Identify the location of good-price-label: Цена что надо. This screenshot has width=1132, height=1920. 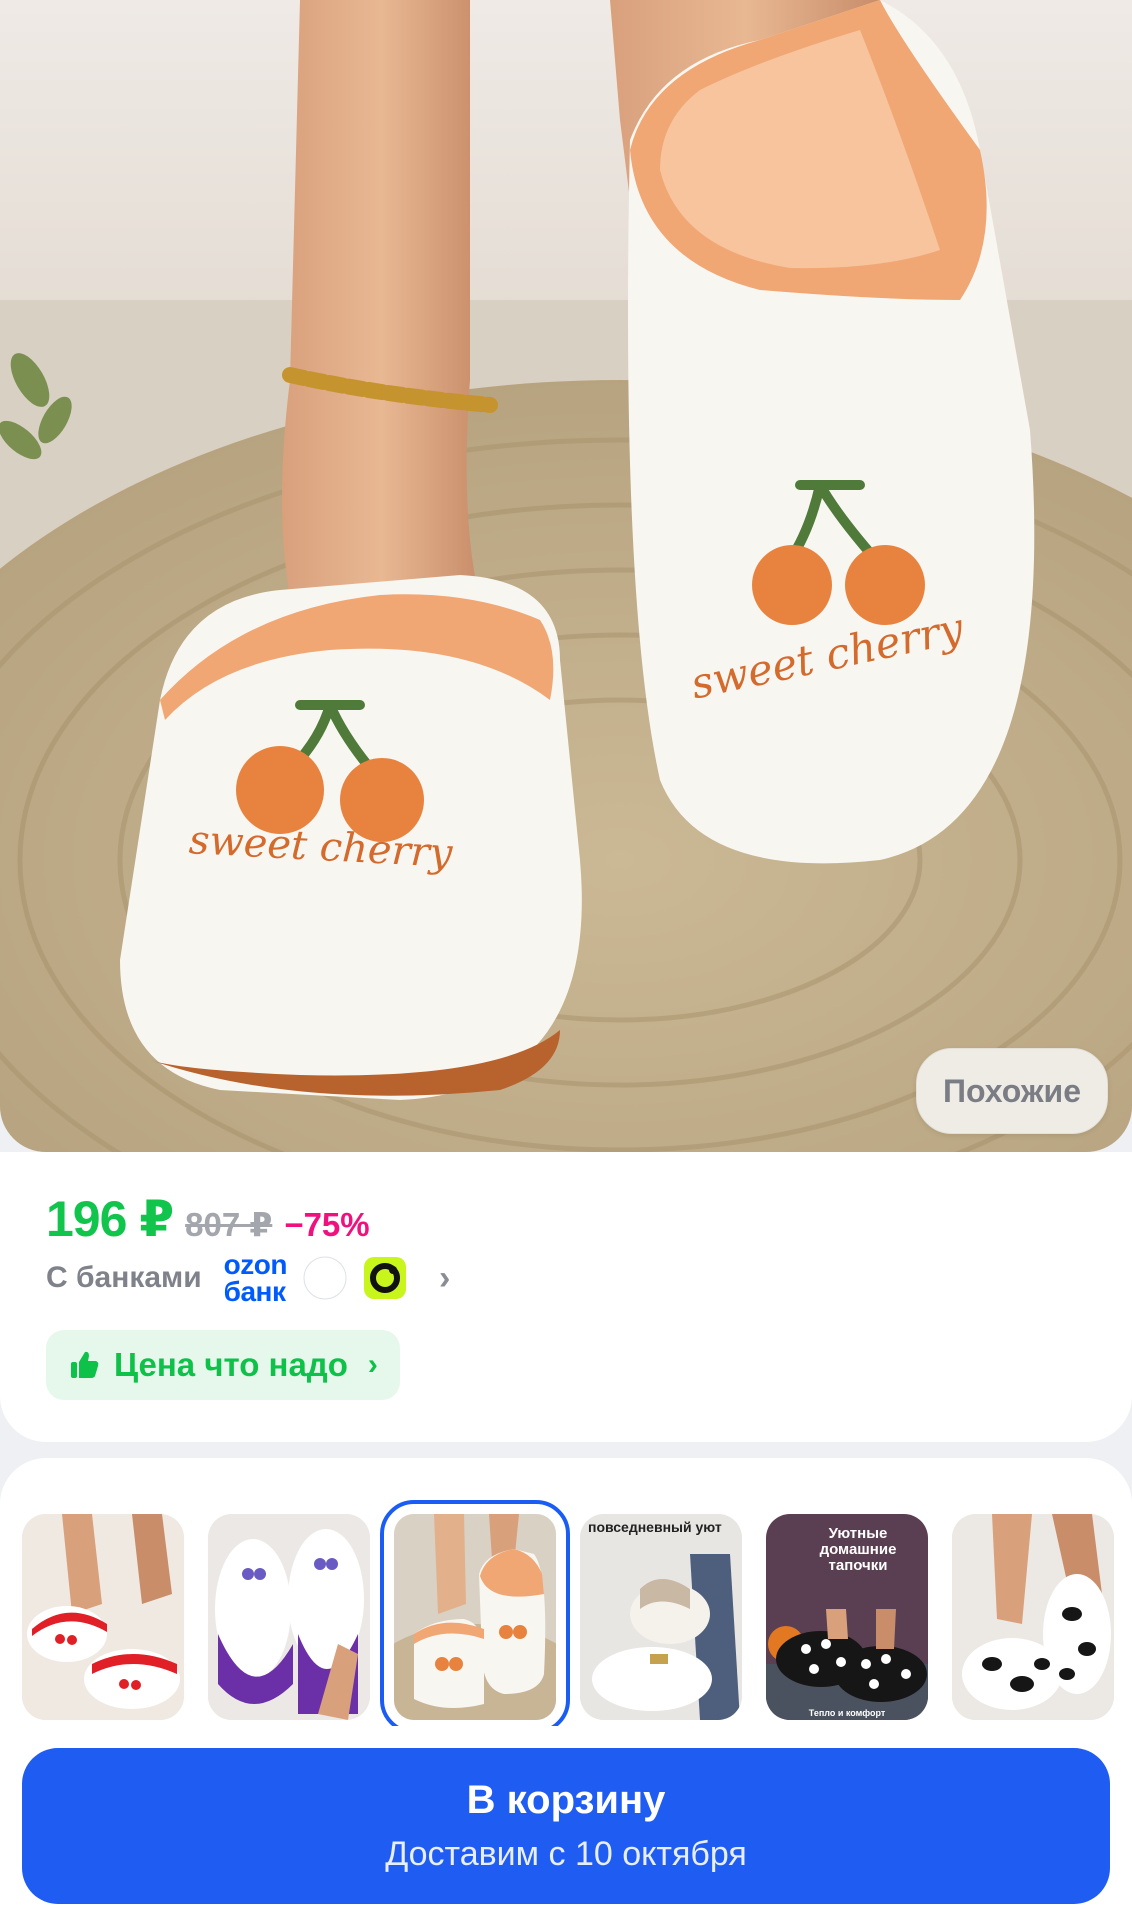
(231, 1364).